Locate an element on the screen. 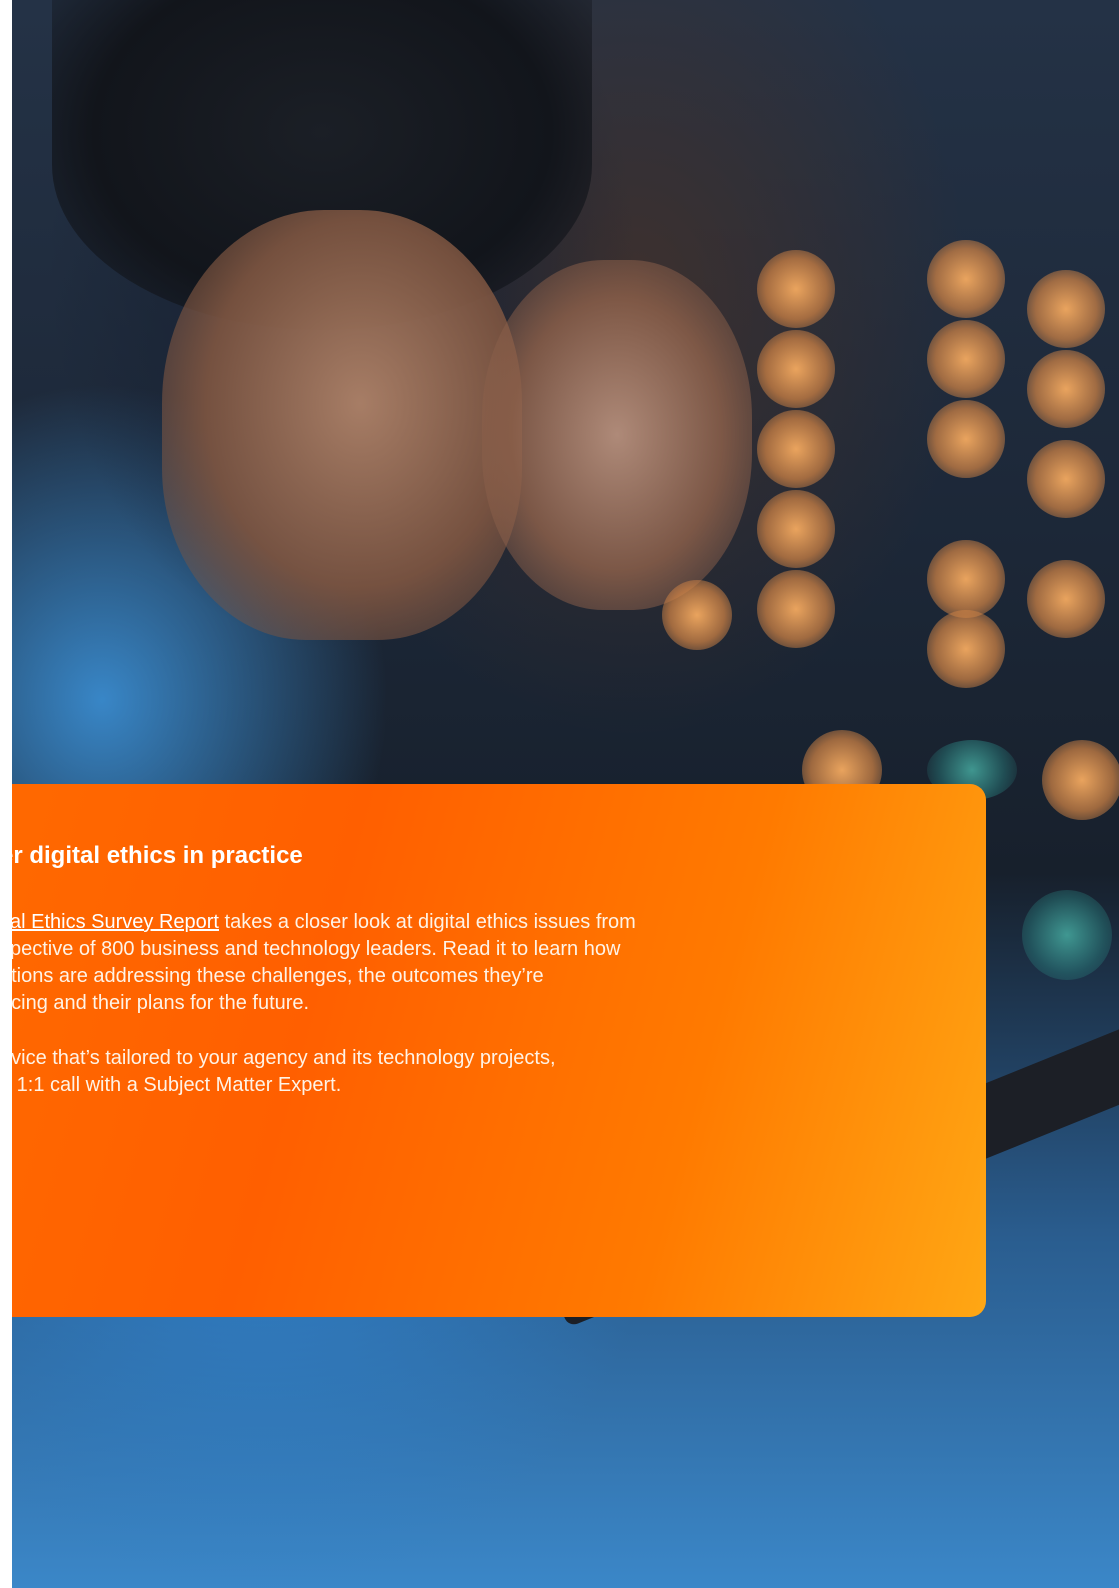  survey-report-link: ital Ethics Survey Report is located at coordinates (109, 922).